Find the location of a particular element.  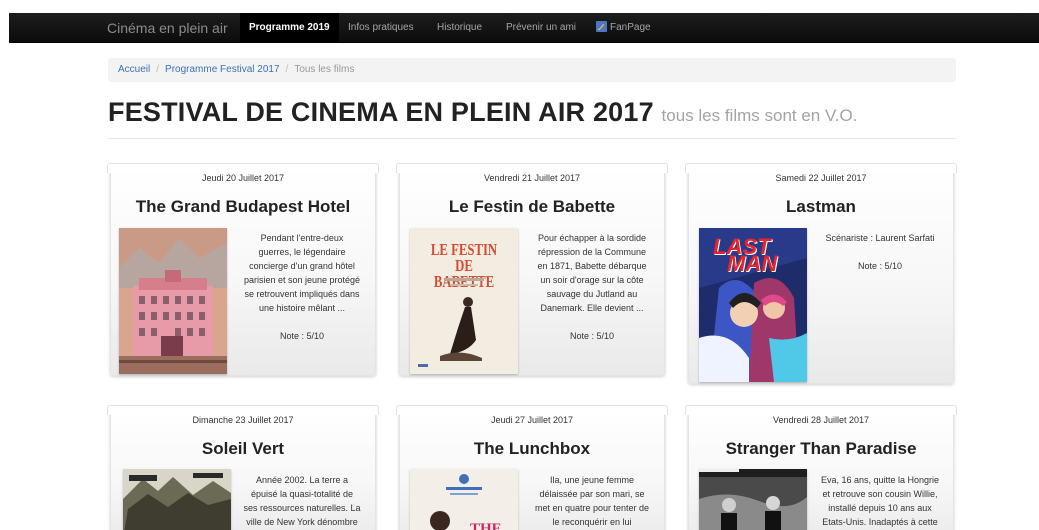

page-subtitle: tous les films sont en V.O. is located at coordinates (759, 115).